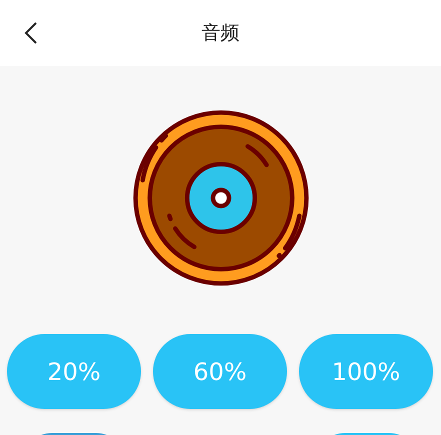 Image resolution: width=441 pixels, height=435 pixels. What do you see at coordinates (366, 371) in the screenshot?
I see `level-button: 100%` at bounding box center [366, 371].